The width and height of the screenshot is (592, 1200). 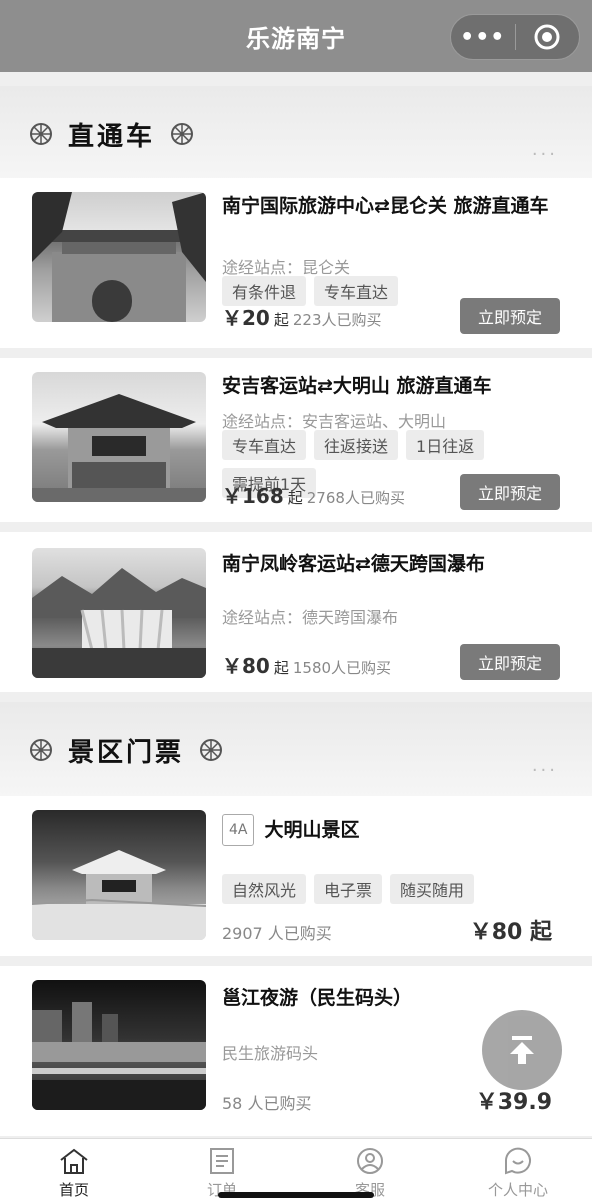 I want to click on tag: 专车直达, so click(x=264, y=445).